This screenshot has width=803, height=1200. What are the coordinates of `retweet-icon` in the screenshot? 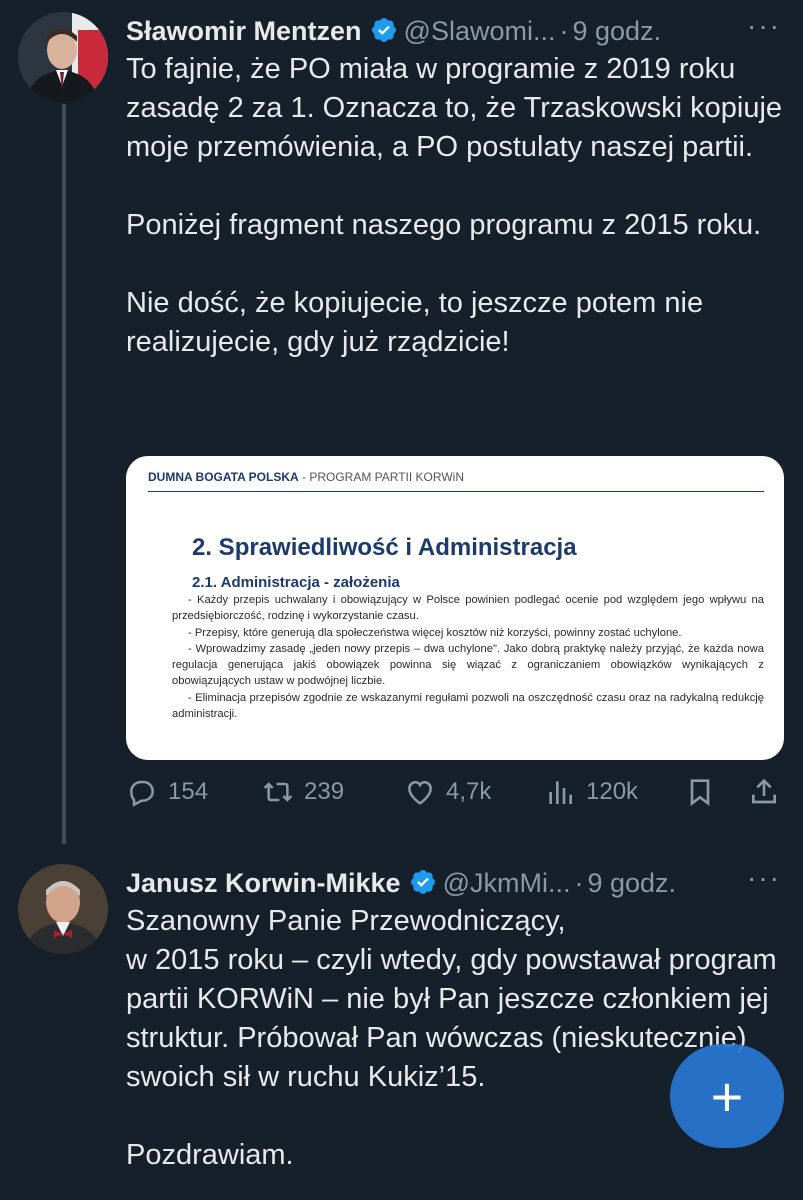 It's located at (278, 792).